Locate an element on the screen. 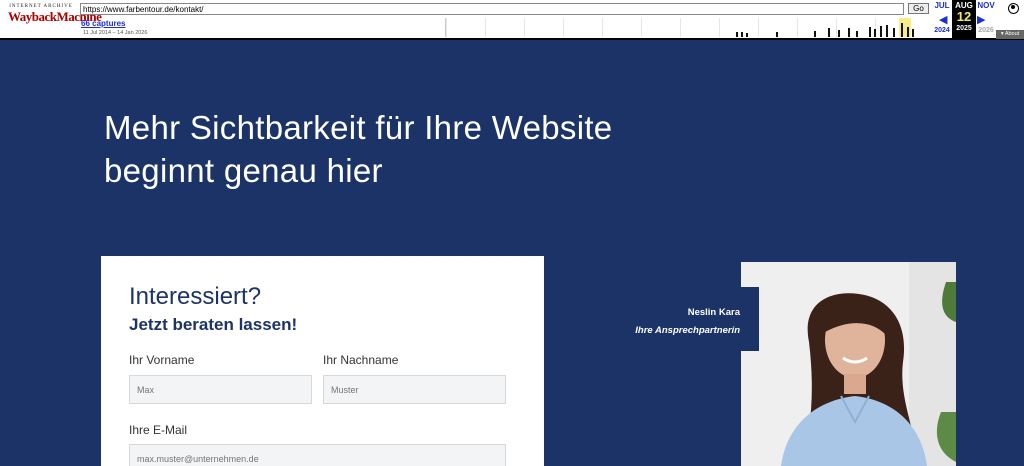  prev-month-label: JUL is located at coordinates (942, 5).